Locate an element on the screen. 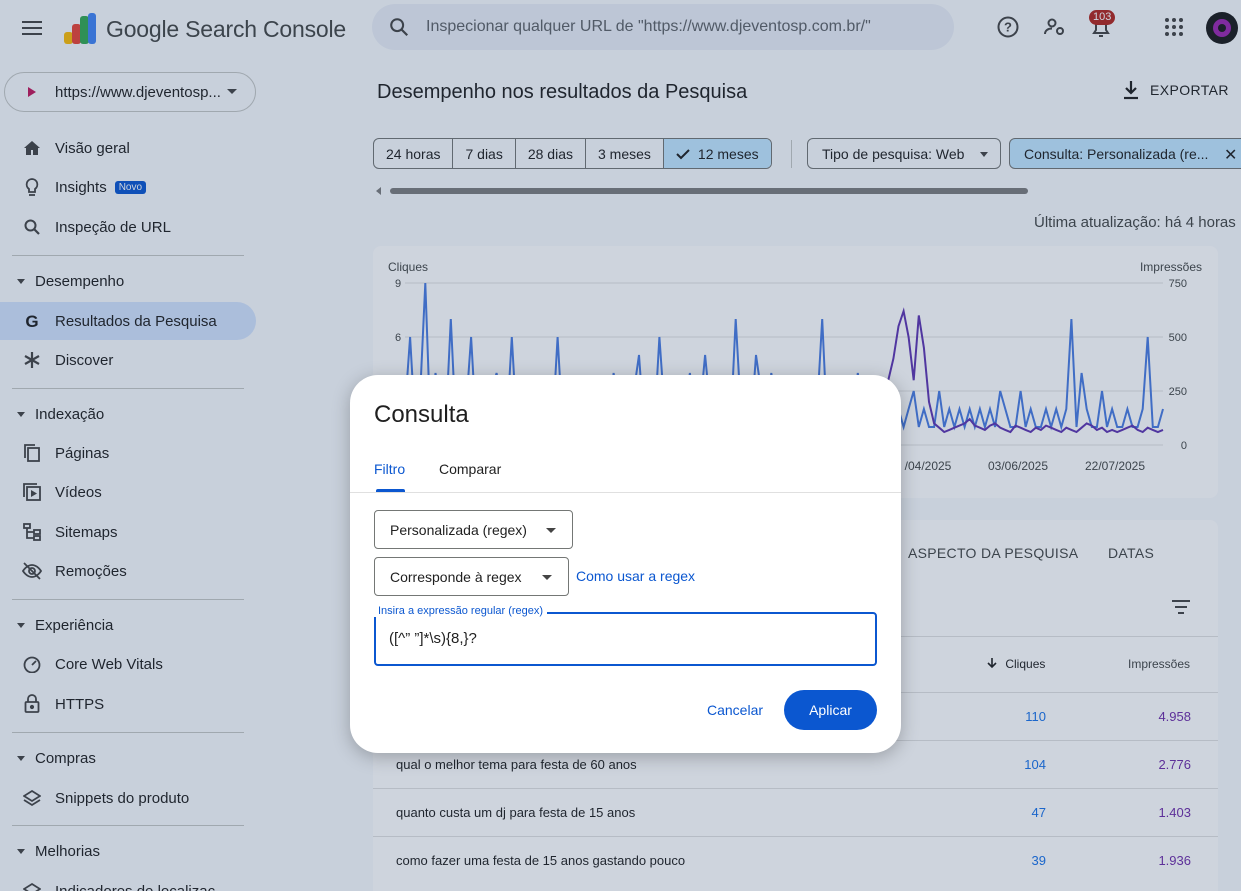 The width and height of the screenshot is (1241, 891). regex-help-link: Como usar a regex is located at coordinates (635, 576).